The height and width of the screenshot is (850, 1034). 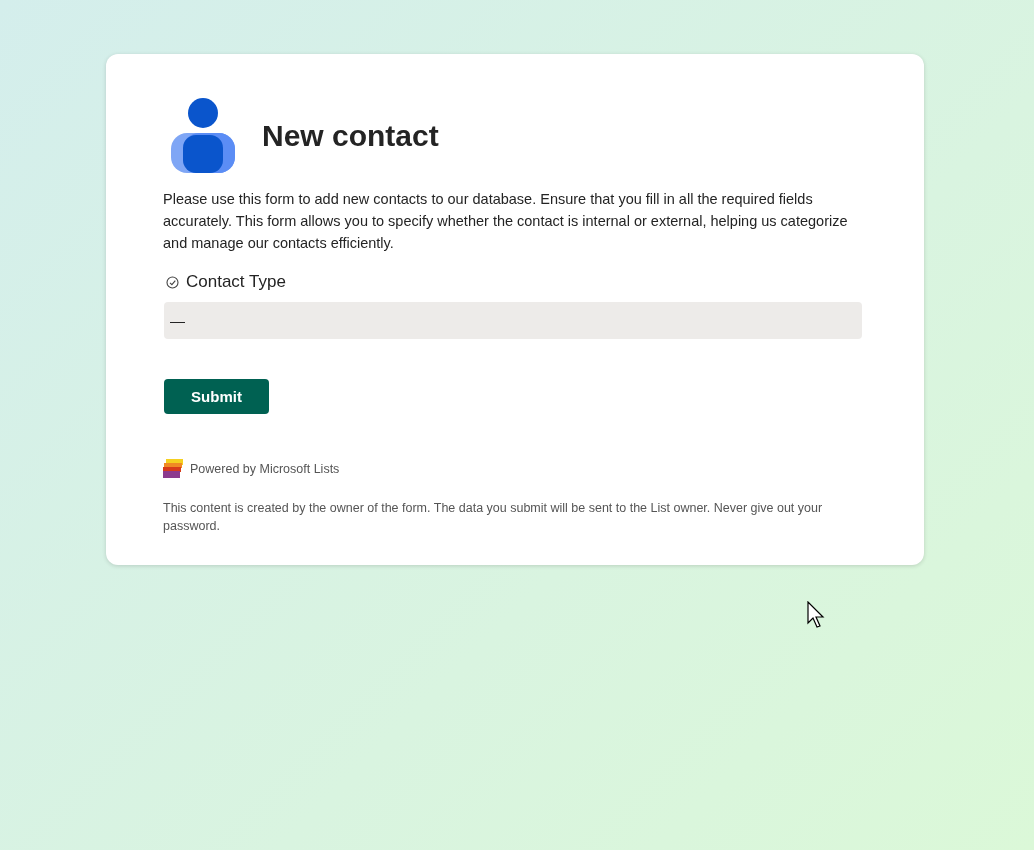 What do you see at coordinates (493, 517) in the screenshot?
I see `disclaimer-text: This content is created by the owner of the form. The data you submit will be sent to the List owner. Never give out your password.` at bounding box center [493, 517].